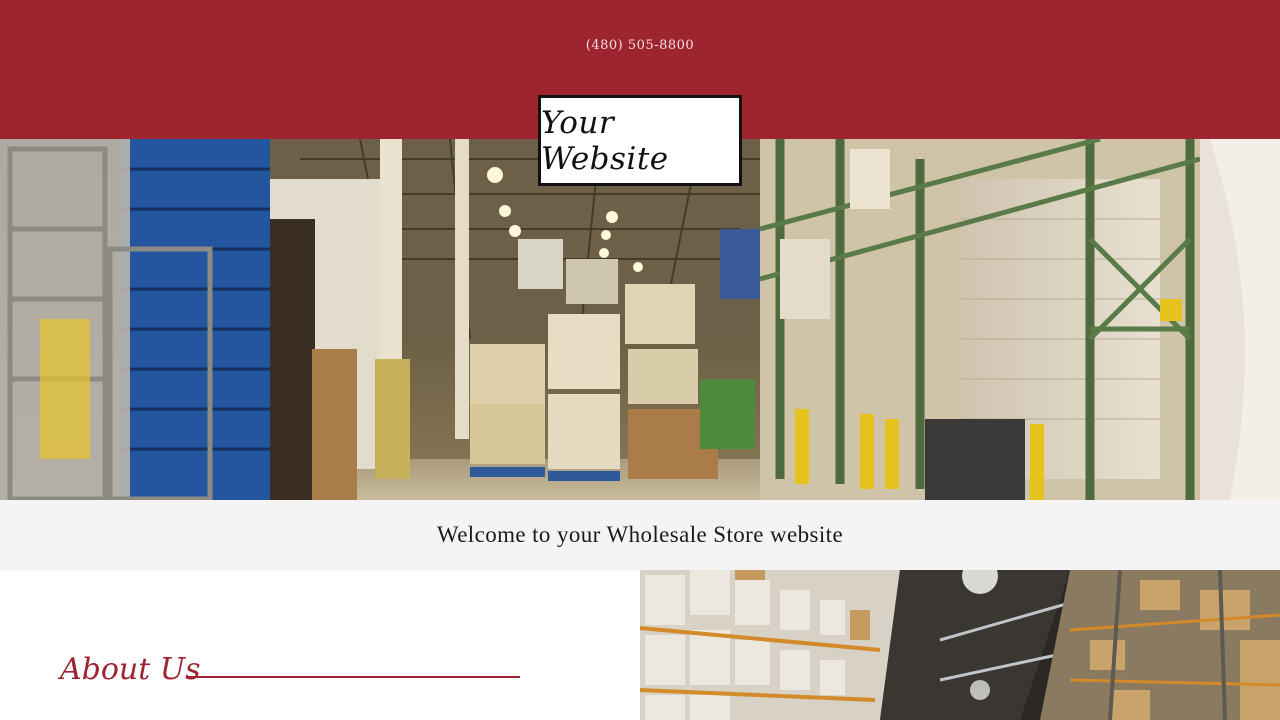 This screenshot has height=720, width=1280. I want to click on about-image, so click(960, 645).